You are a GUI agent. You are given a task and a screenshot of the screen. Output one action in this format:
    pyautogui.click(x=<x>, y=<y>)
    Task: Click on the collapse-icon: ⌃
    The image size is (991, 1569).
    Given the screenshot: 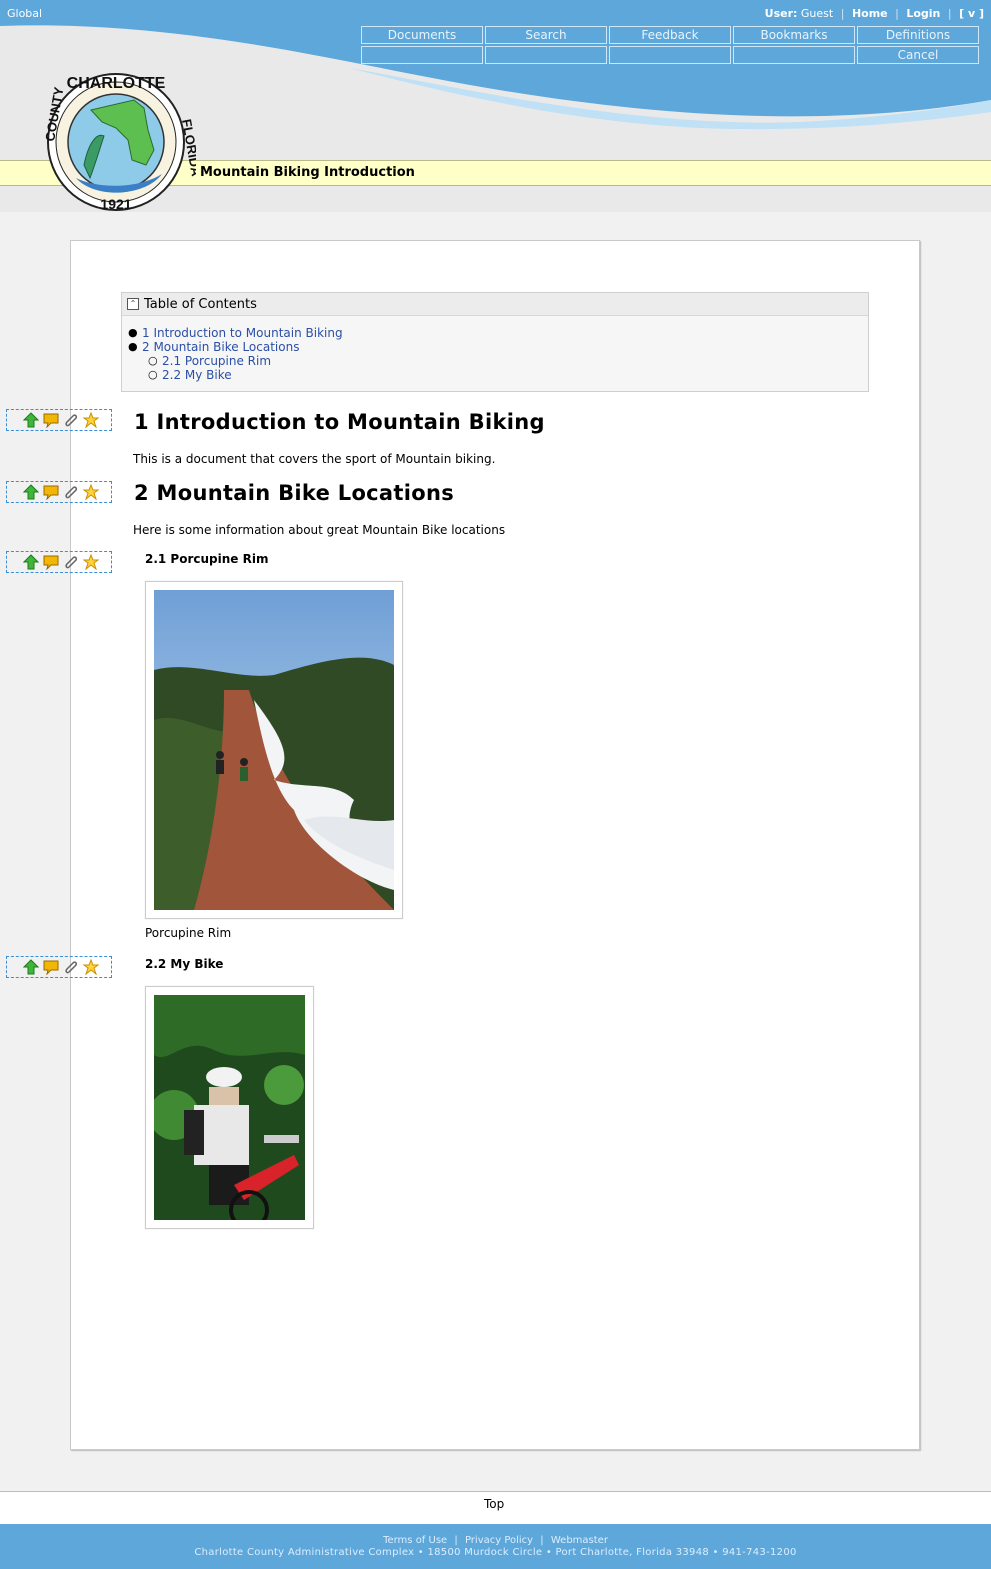 What is the action you would take?
    pyautogui.click(x=133, y=304)
    